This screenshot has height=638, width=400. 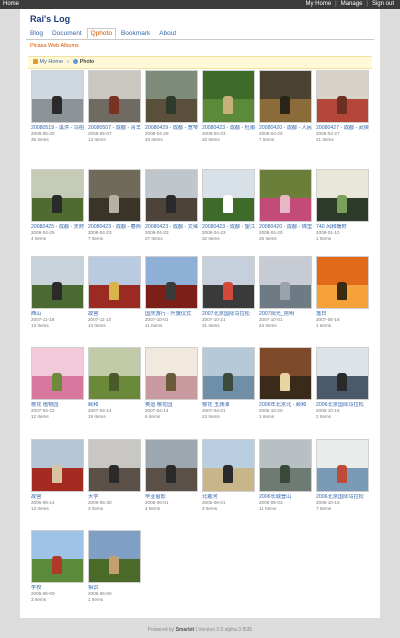 What do you see at coordinates (185, 630) in the screenshot?
I see `footer-brand: Smarbit` at bounding box center [185, 630].